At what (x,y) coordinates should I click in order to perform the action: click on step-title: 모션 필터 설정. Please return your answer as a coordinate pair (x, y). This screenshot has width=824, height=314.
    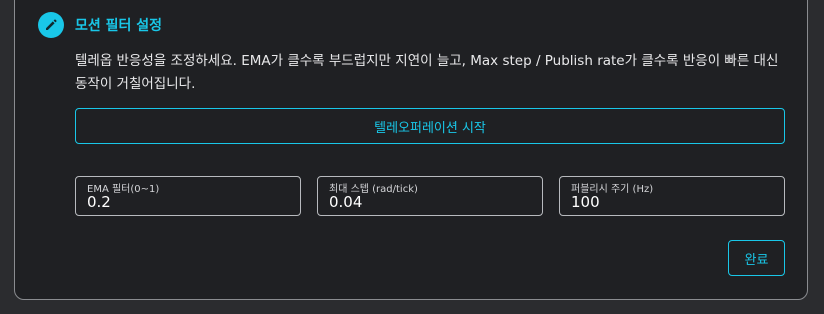
    Looking at the image, I should click on (119, 26).